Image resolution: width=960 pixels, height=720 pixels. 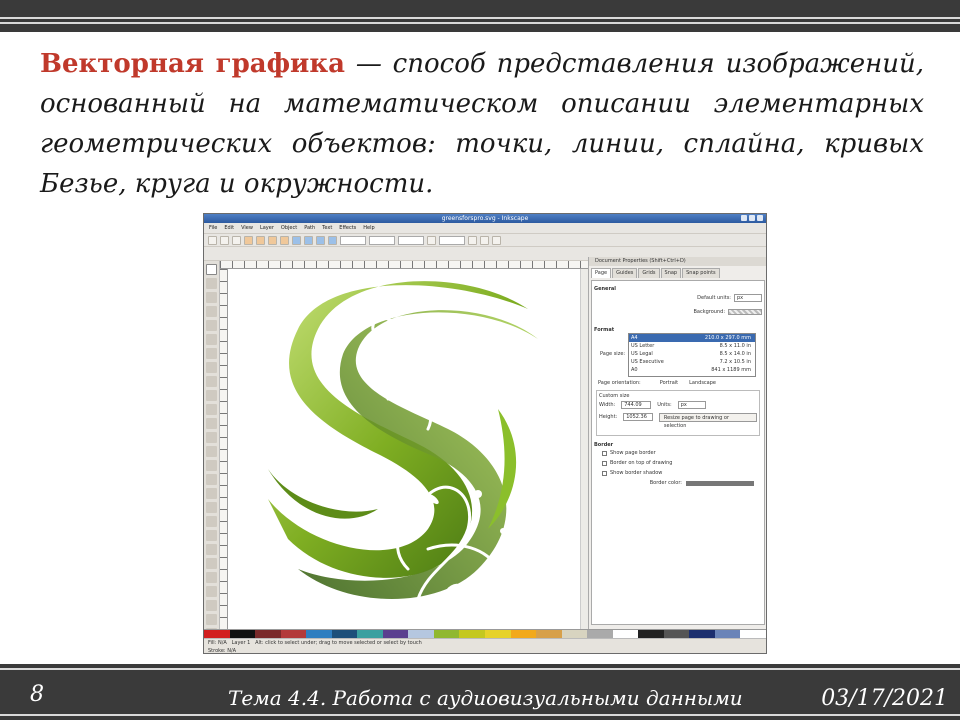 I want to click on border-on-top-checkbox: Border on top of drawing, so click(x=678, y=463).